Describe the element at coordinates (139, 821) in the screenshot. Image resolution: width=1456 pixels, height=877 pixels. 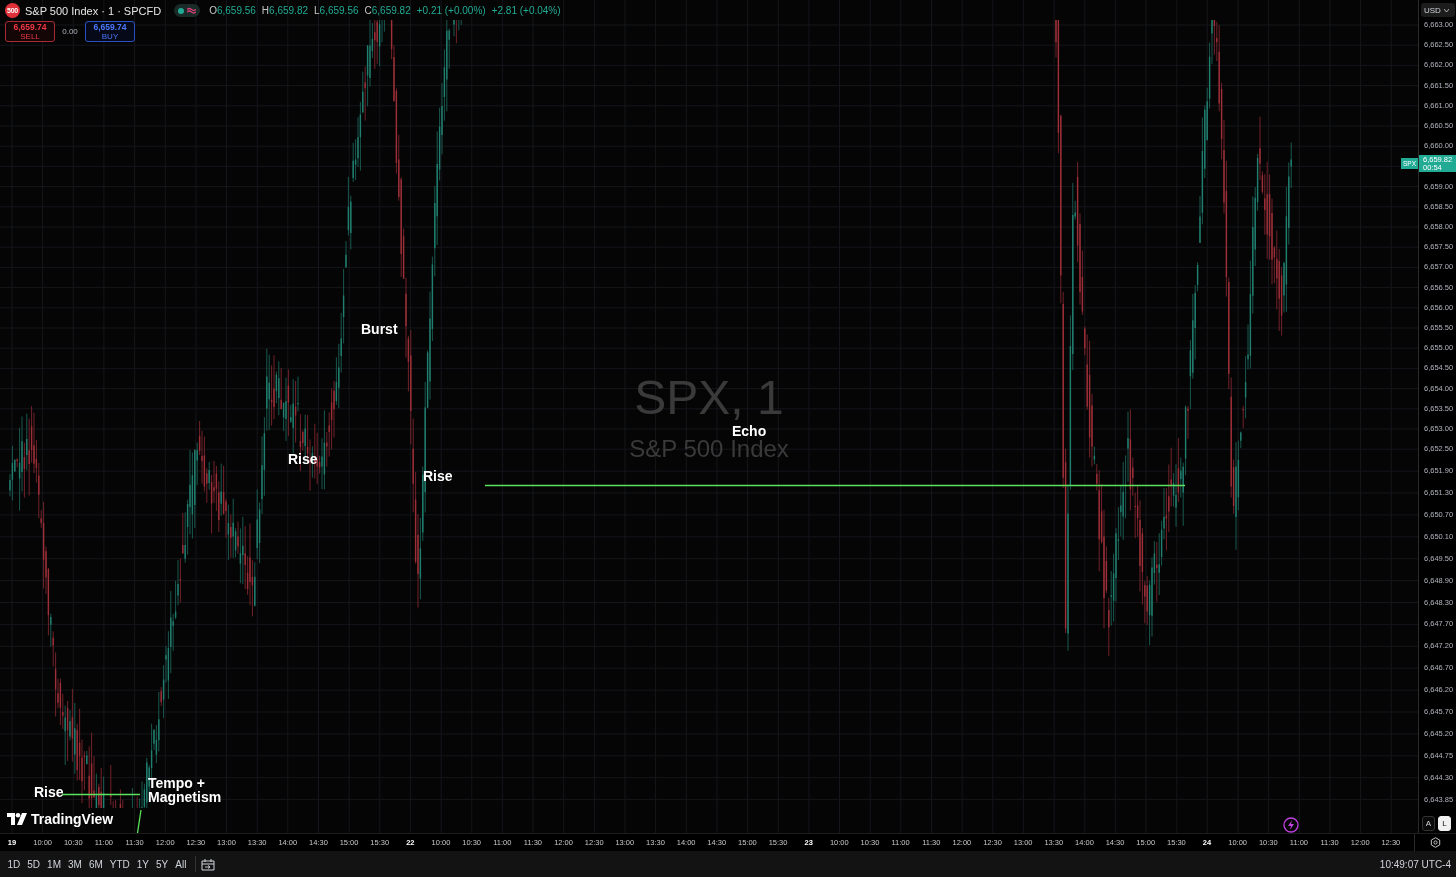
I see `trend-line` at that location.